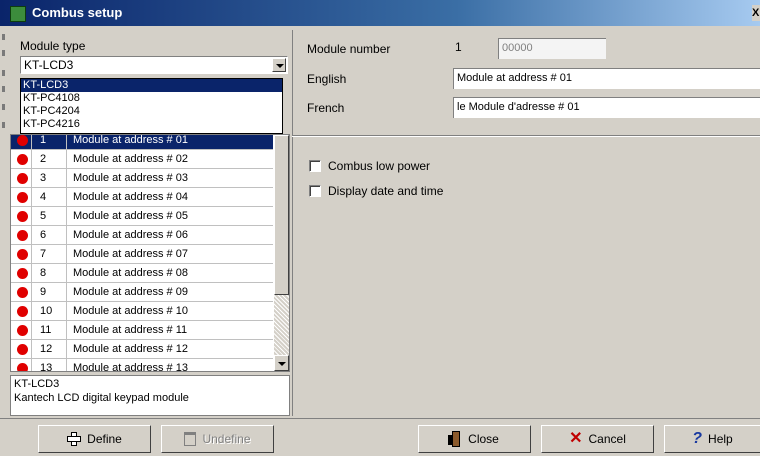  Describe the element at coordinates (4, 240) in the screenshot. I see `window-left-edge` at that location.